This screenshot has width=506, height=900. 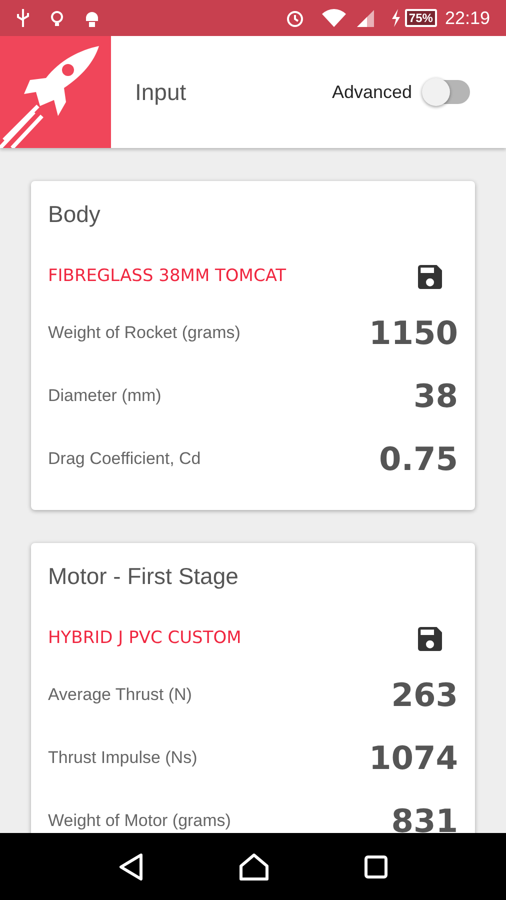 I want to click on field-value: 1074, so click(x=413, y=758).